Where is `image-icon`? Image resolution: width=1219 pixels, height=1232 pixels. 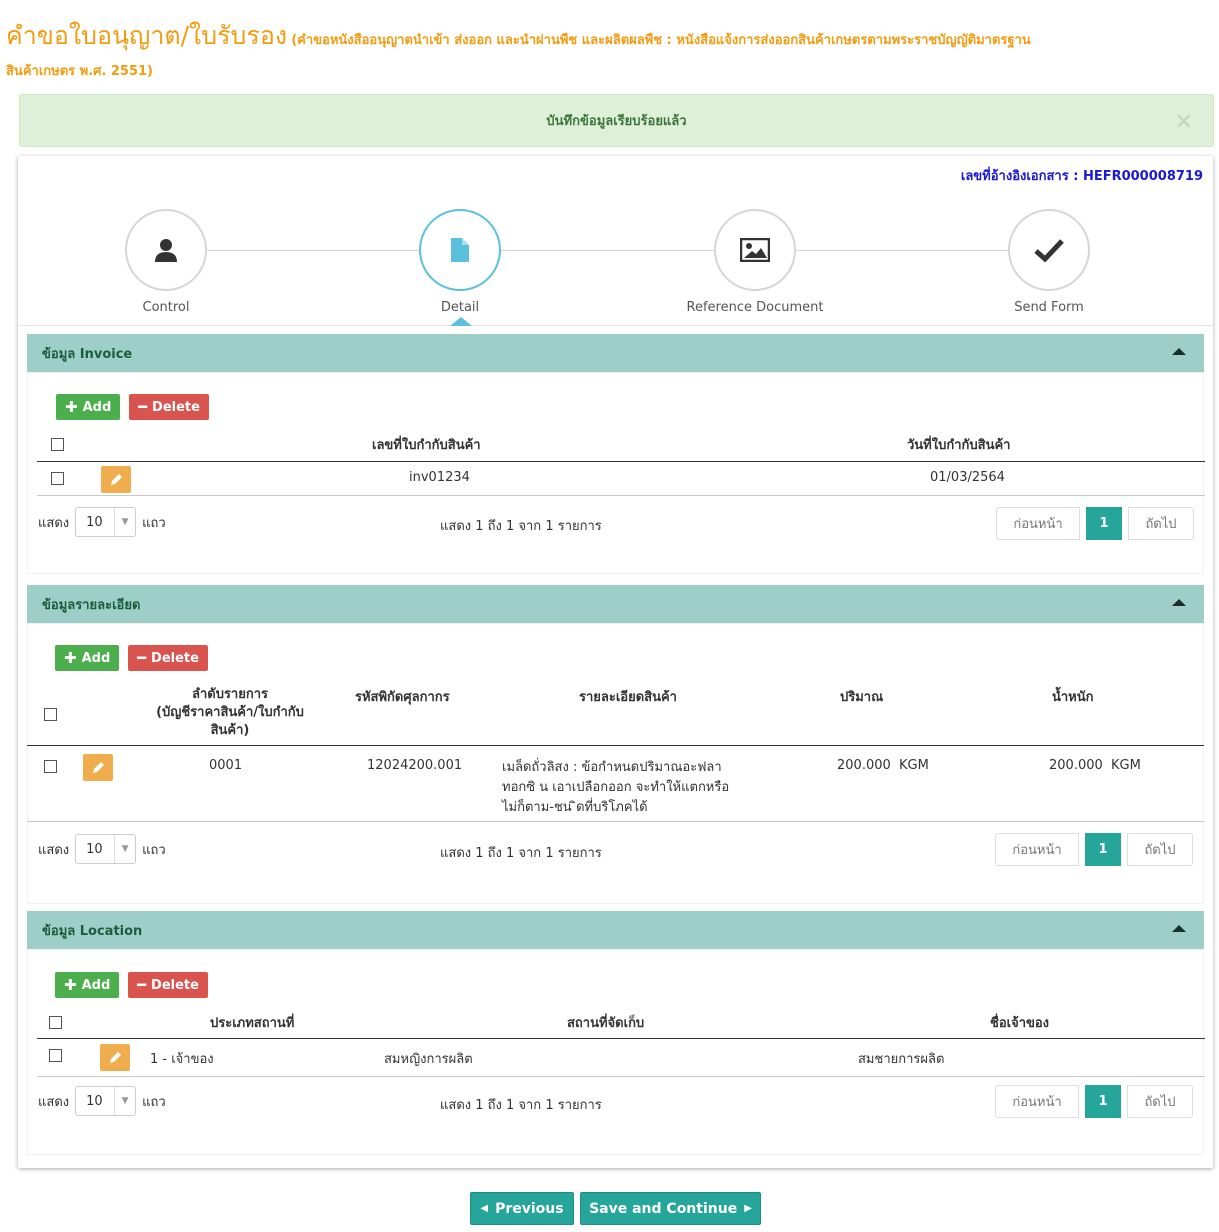
image-icon is located at coordinates (755, 250).